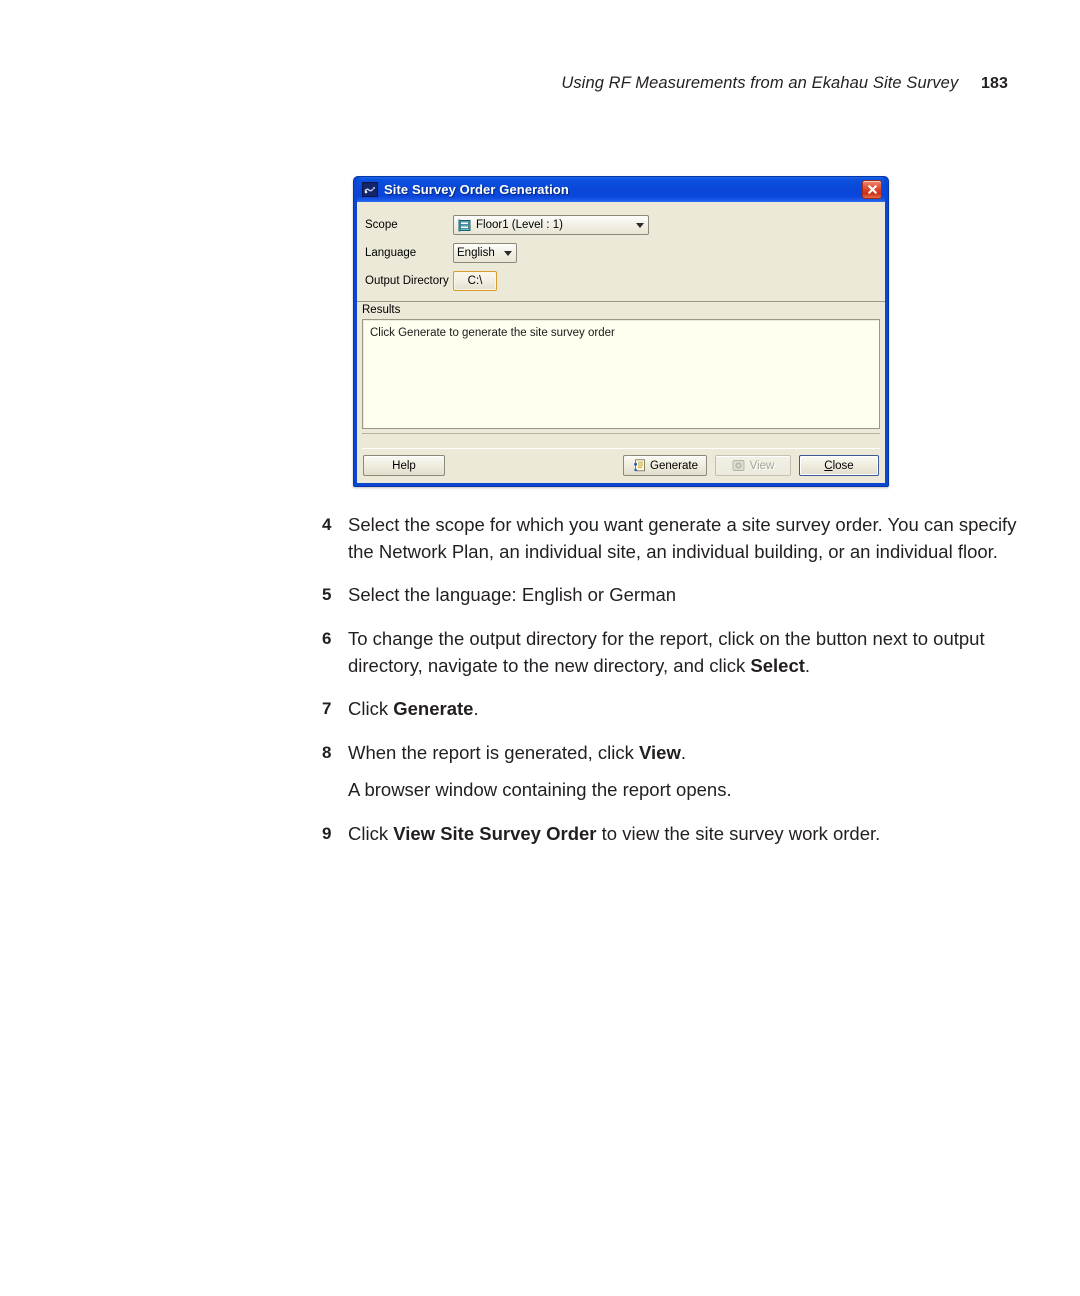 This screenshot has height=1296, width=1080. Describe the element at coordinates (621, 253) in the screenshot. I see `language-row: Language English` at that location.